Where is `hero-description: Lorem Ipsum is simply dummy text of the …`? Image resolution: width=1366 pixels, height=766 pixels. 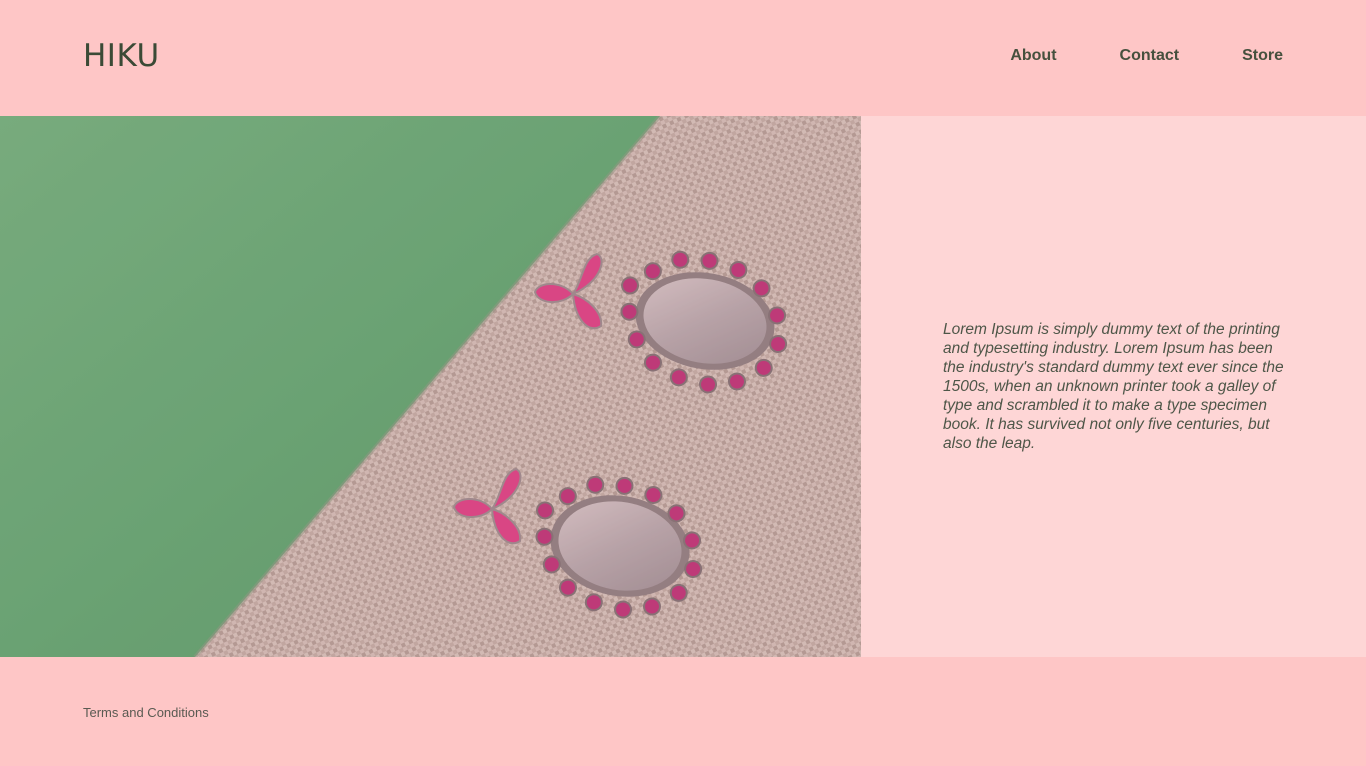 hero-description: Lorem Ipsum is simply dummy text of the … is located at coordinates (1113, 386).